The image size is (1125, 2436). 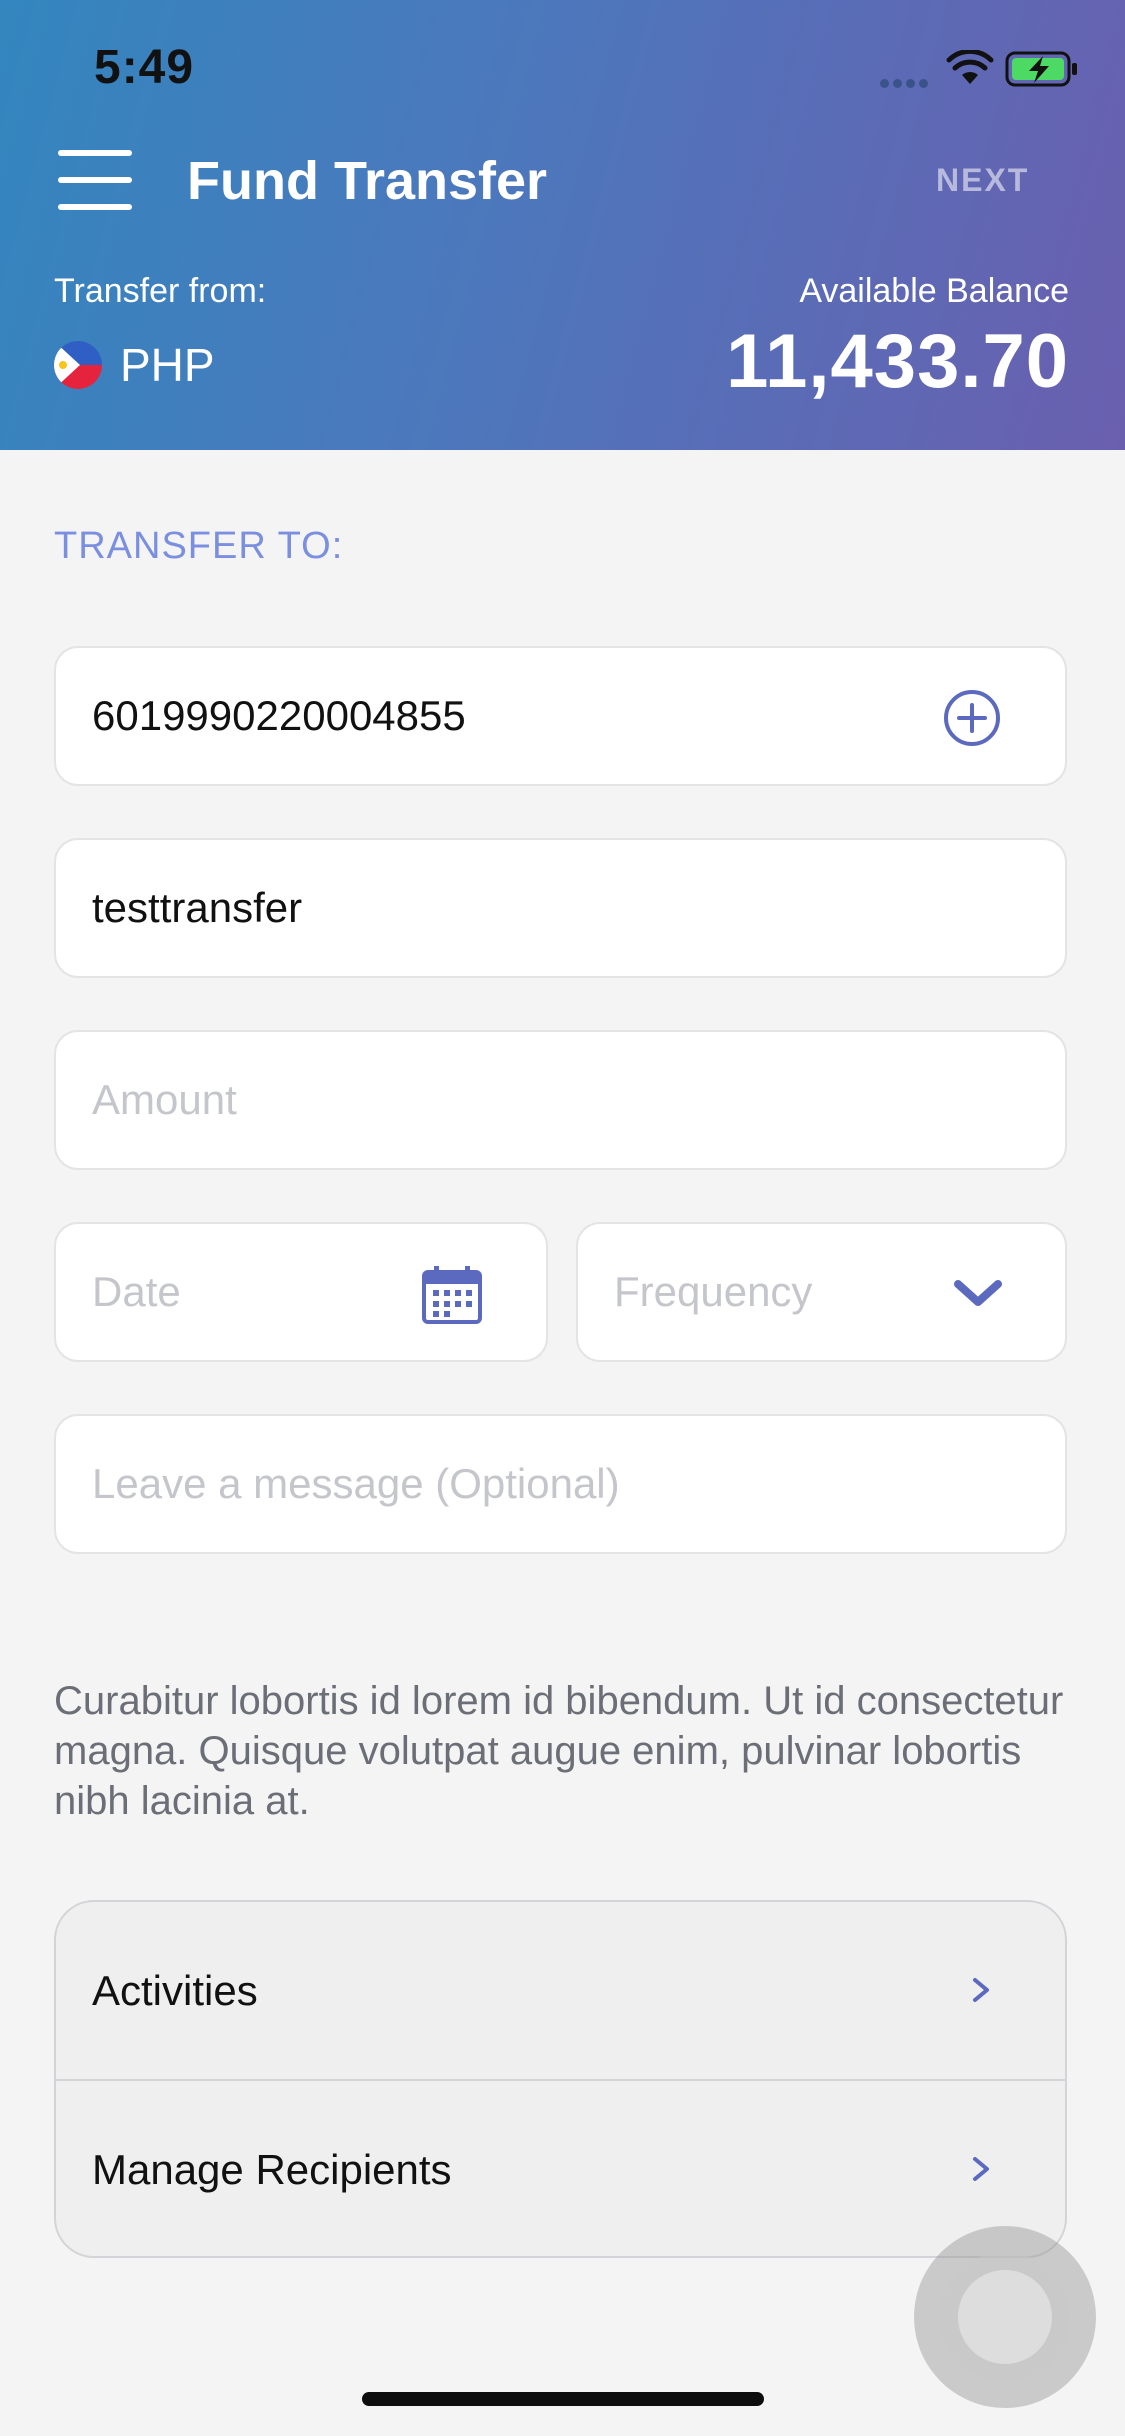 I want to click on recipient-name-value: testtransfer, so click(x=197, y=907).